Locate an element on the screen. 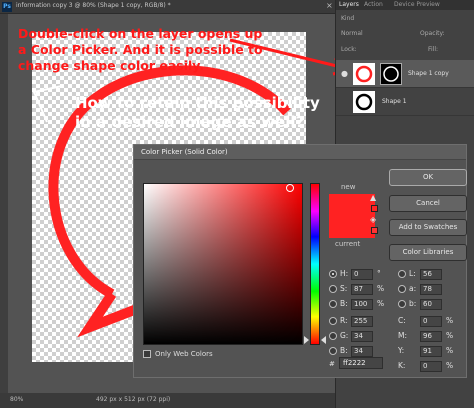  magenta-input: 96 is located at coordinates (431, 336).